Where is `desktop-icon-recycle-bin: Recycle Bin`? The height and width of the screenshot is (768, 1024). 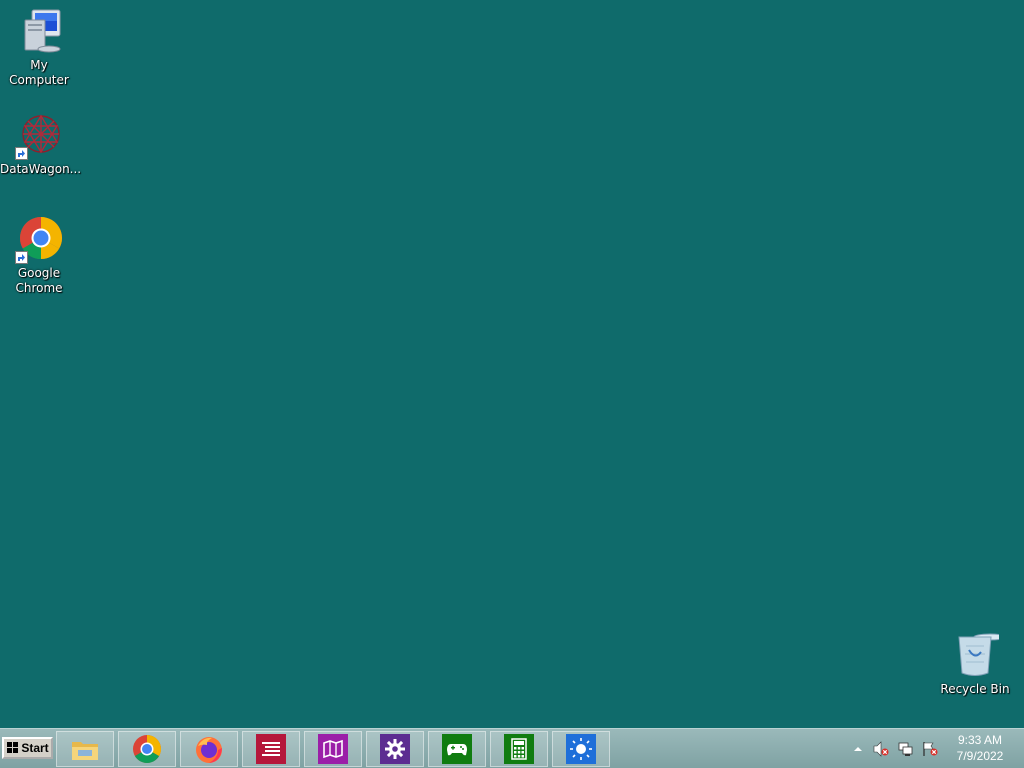
desktop-icon-recycle-bin: Recycle Bin is located at coordinates (975, 664).